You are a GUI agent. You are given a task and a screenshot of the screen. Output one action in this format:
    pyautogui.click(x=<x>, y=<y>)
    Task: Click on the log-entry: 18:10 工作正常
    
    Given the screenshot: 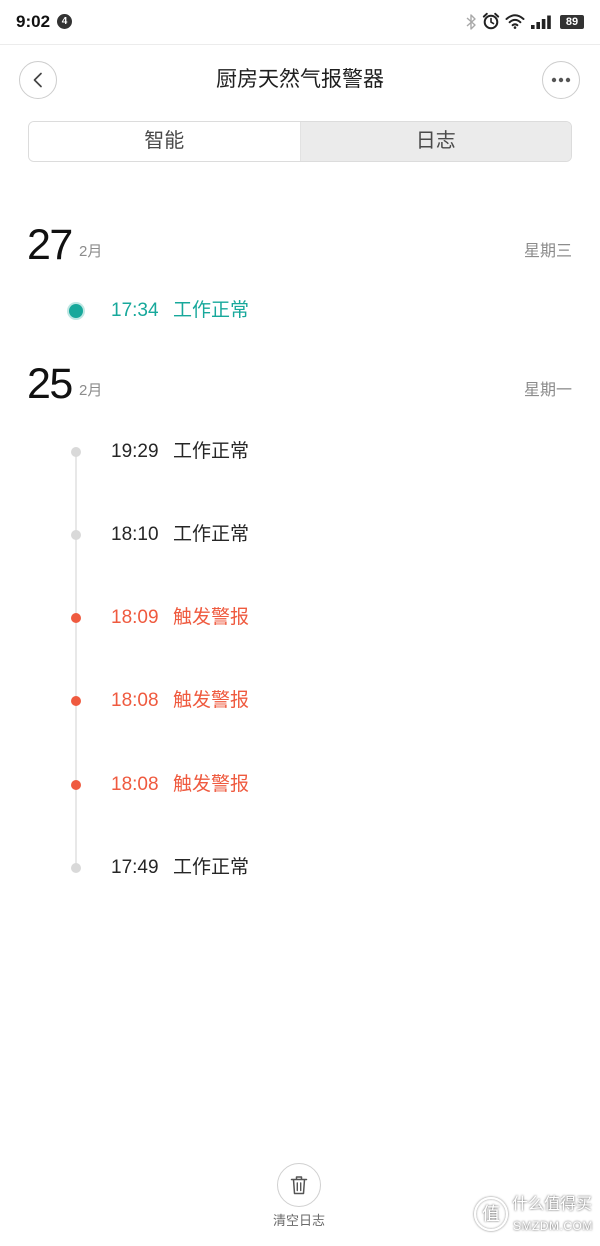 What is the action you would take?
    pyautogui.click(x=300, y=535)
    